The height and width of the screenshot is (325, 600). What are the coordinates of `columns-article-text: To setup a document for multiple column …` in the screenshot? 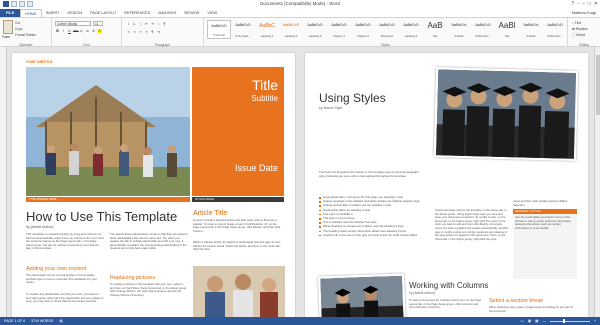 It's located at (446, 304).